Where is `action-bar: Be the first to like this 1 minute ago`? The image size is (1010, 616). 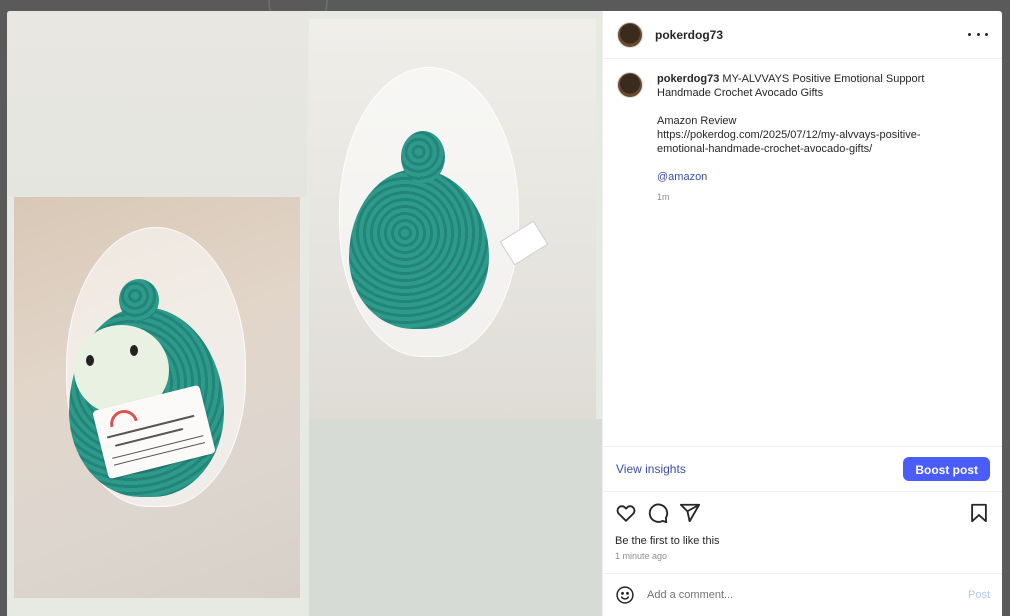 action-bar: Be the first to like this 1 minute ago is located at coordinates (802, 533).